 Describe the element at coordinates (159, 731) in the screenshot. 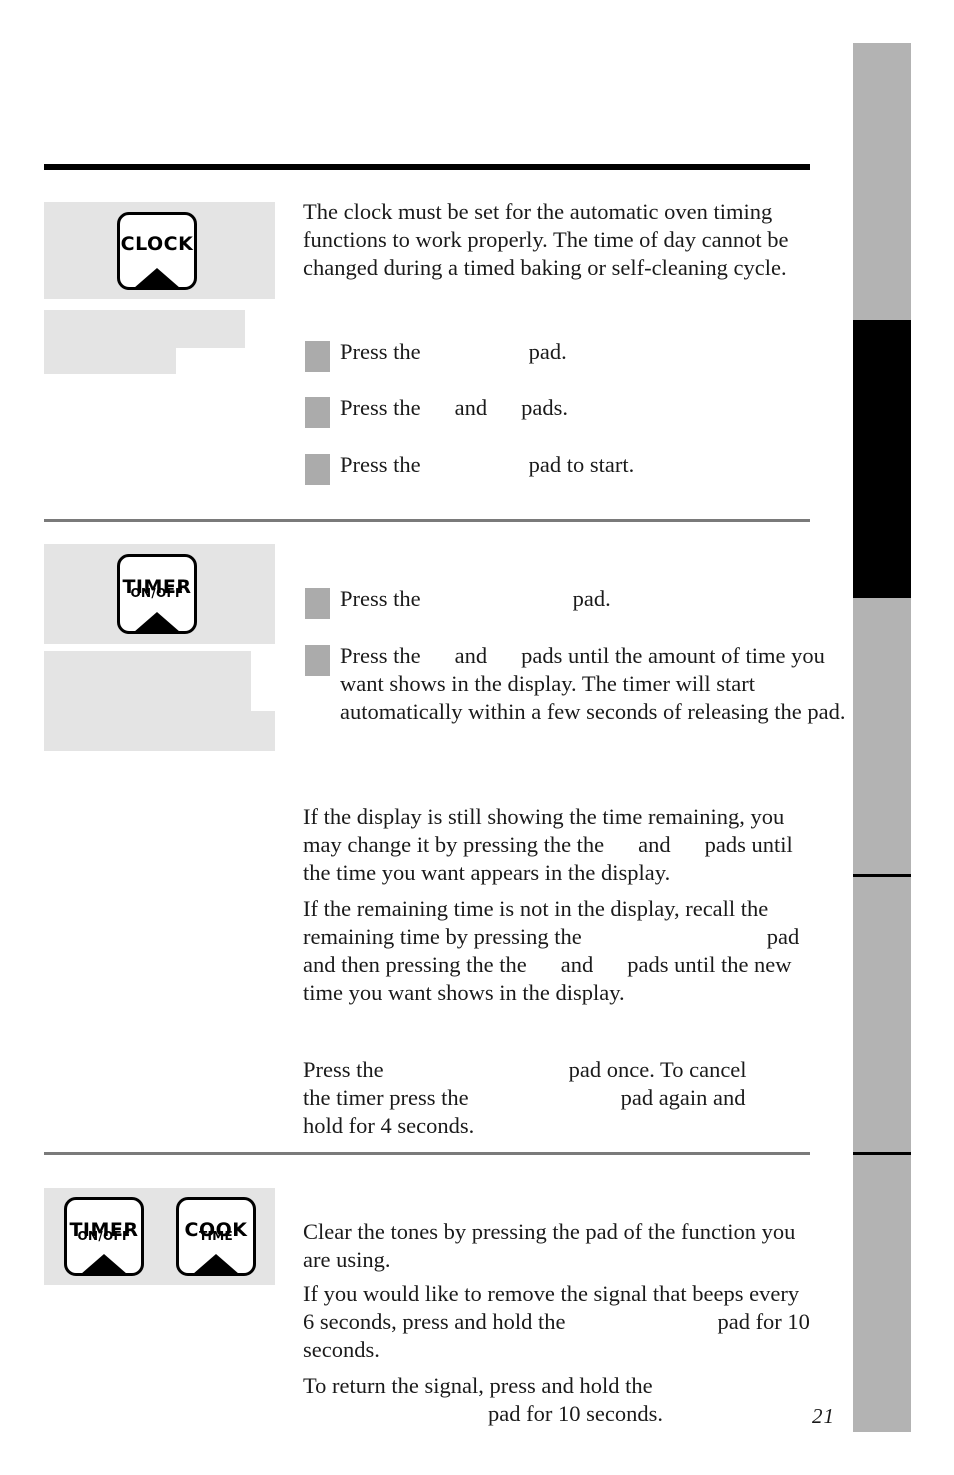

I see `timer-caption-blank-bottom` at that location.